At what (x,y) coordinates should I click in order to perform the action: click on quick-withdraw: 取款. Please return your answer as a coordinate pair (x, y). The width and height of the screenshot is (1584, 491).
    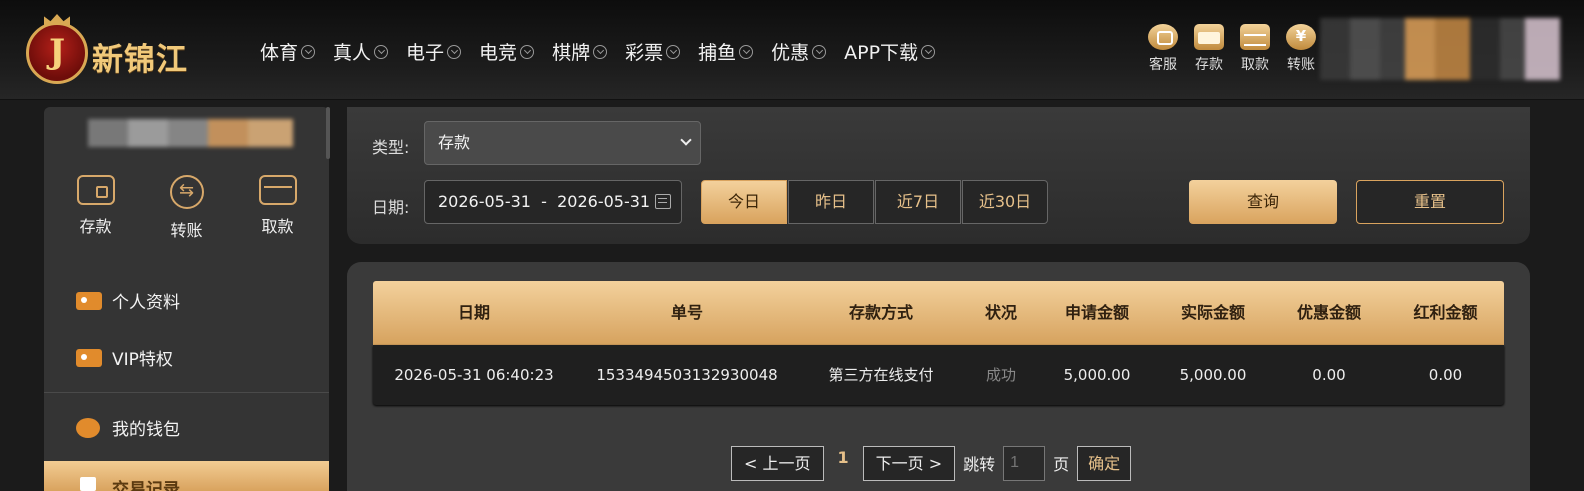
    Looking at the image, I should click on (1255, 49).